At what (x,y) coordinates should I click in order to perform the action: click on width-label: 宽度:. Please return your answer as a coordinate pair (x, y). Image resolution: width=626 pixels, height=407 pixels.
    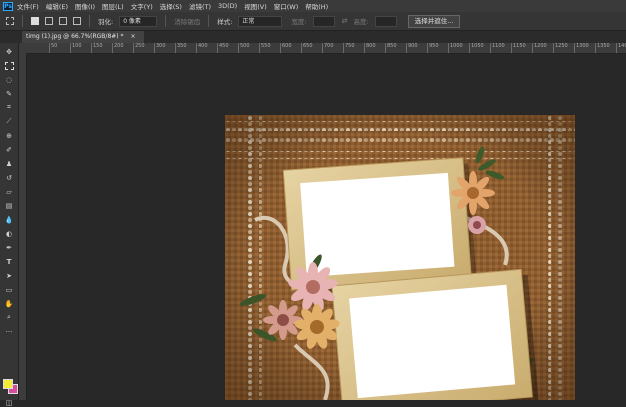
    Looking at the image, I should click on (299, 22).